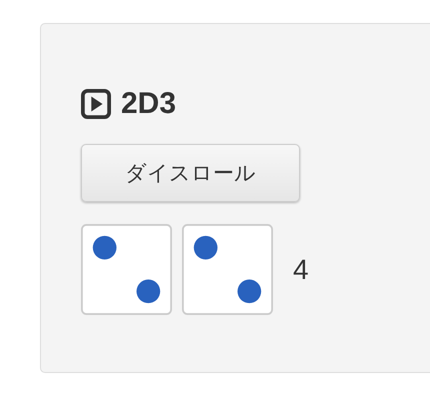  I want to click on dice-roll-button: ダイスロール, so click(190, 173).